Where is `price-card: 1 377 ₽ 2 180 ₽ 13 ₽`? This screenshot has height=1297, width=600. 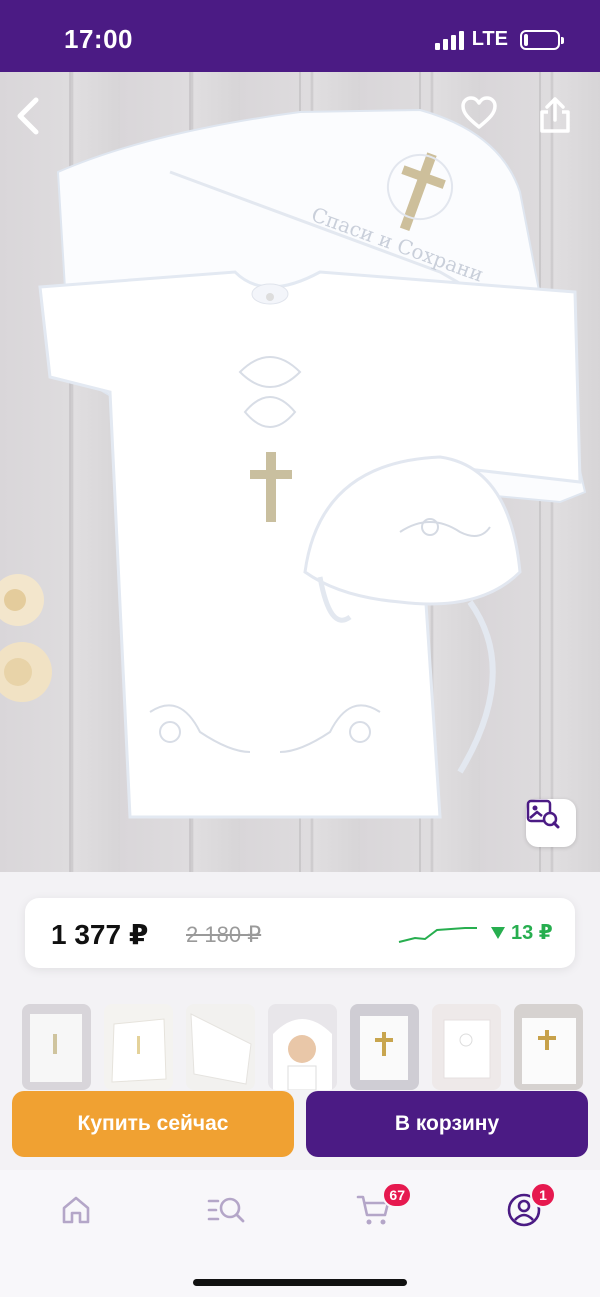 price-card: 1 377 ₽ 2 180 ₽ 13 ₽ is located at coordinates (300, 933).